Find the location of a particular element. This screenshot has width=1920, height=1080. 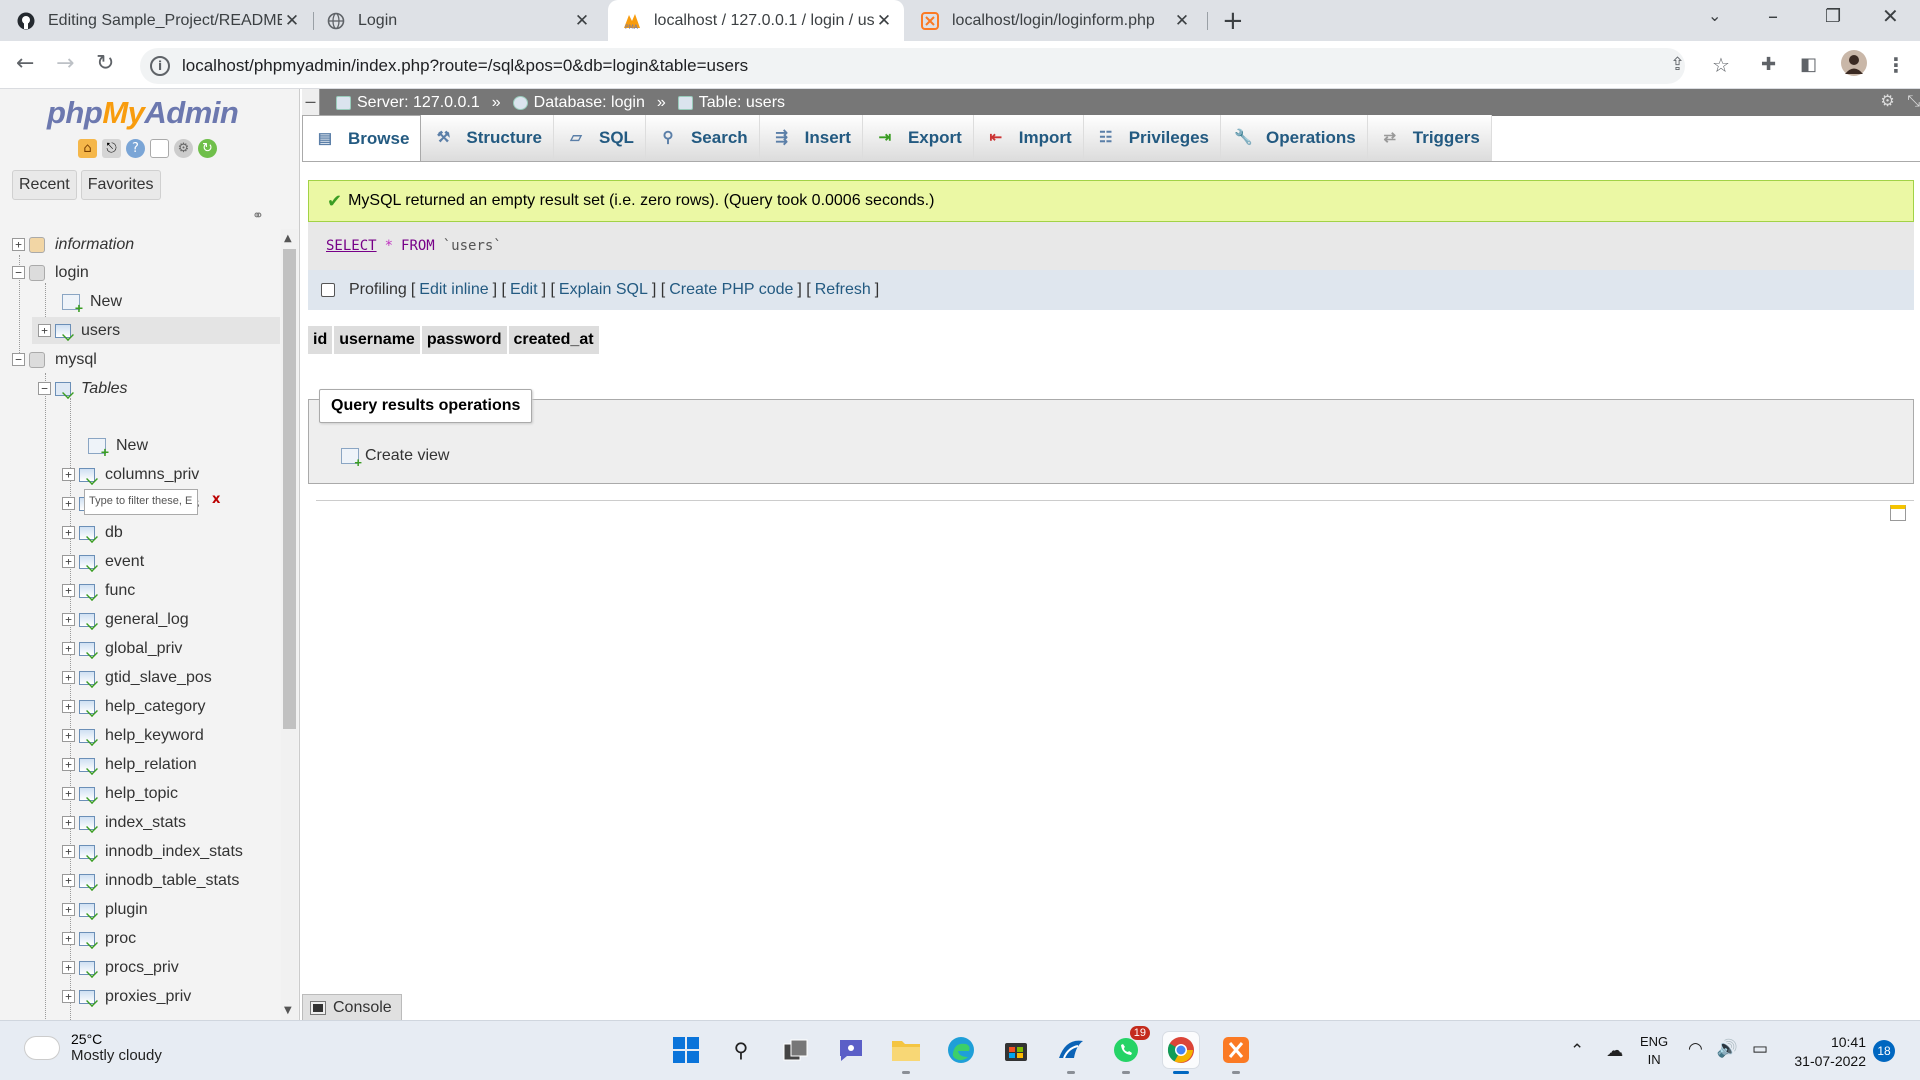

weather-widget: 25°C Mostly cloudy is located at coordinates (93, 1046).